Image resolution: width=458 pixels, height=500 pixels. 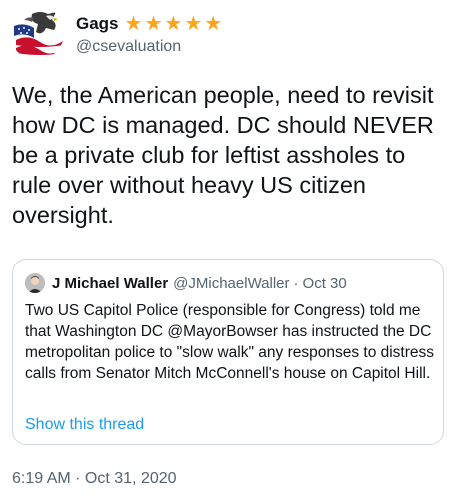 I want to click on quoted-author-avatar, so click(x=35, y=283).